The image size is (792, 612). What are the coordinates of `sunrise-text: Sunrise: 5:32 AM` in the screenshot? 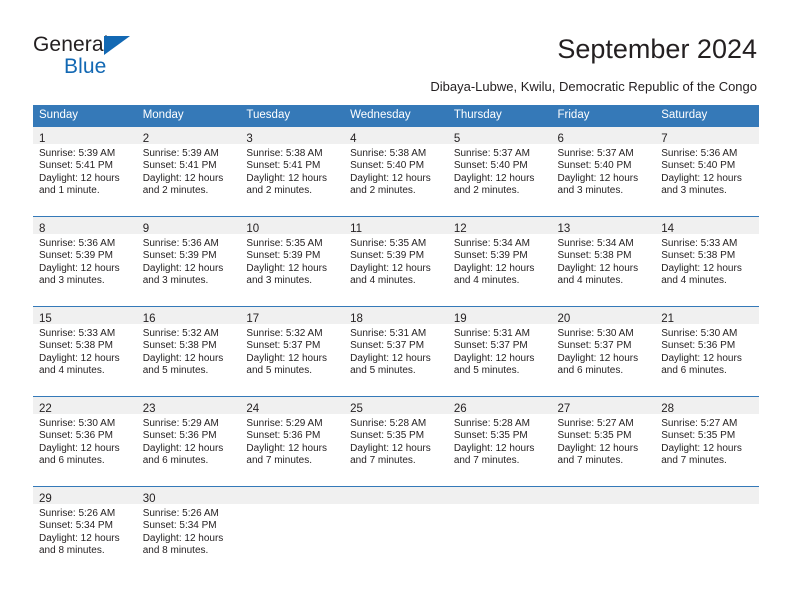 It's located at (284, 333).